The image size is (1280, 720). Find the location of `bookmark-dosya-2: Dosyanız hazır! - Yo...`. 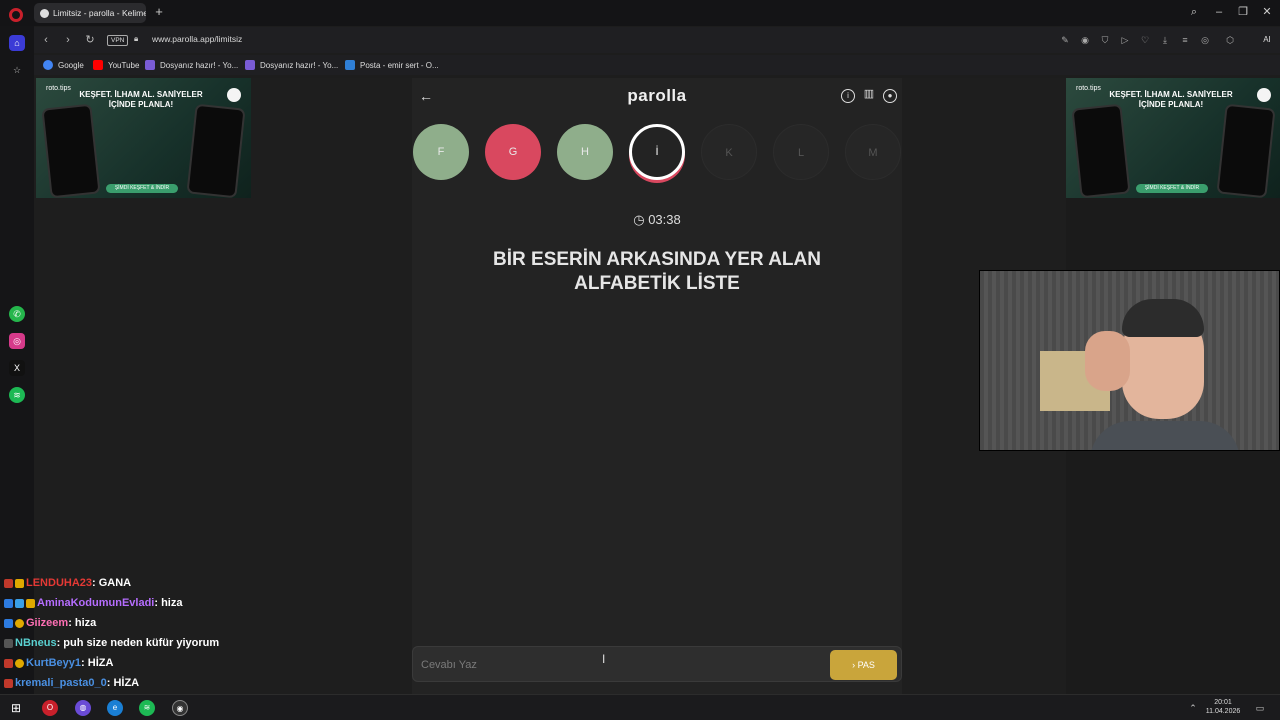

bookmark-dosya-2: Dosyanız hazır! - Yo... is located at coordinates (291, 65).